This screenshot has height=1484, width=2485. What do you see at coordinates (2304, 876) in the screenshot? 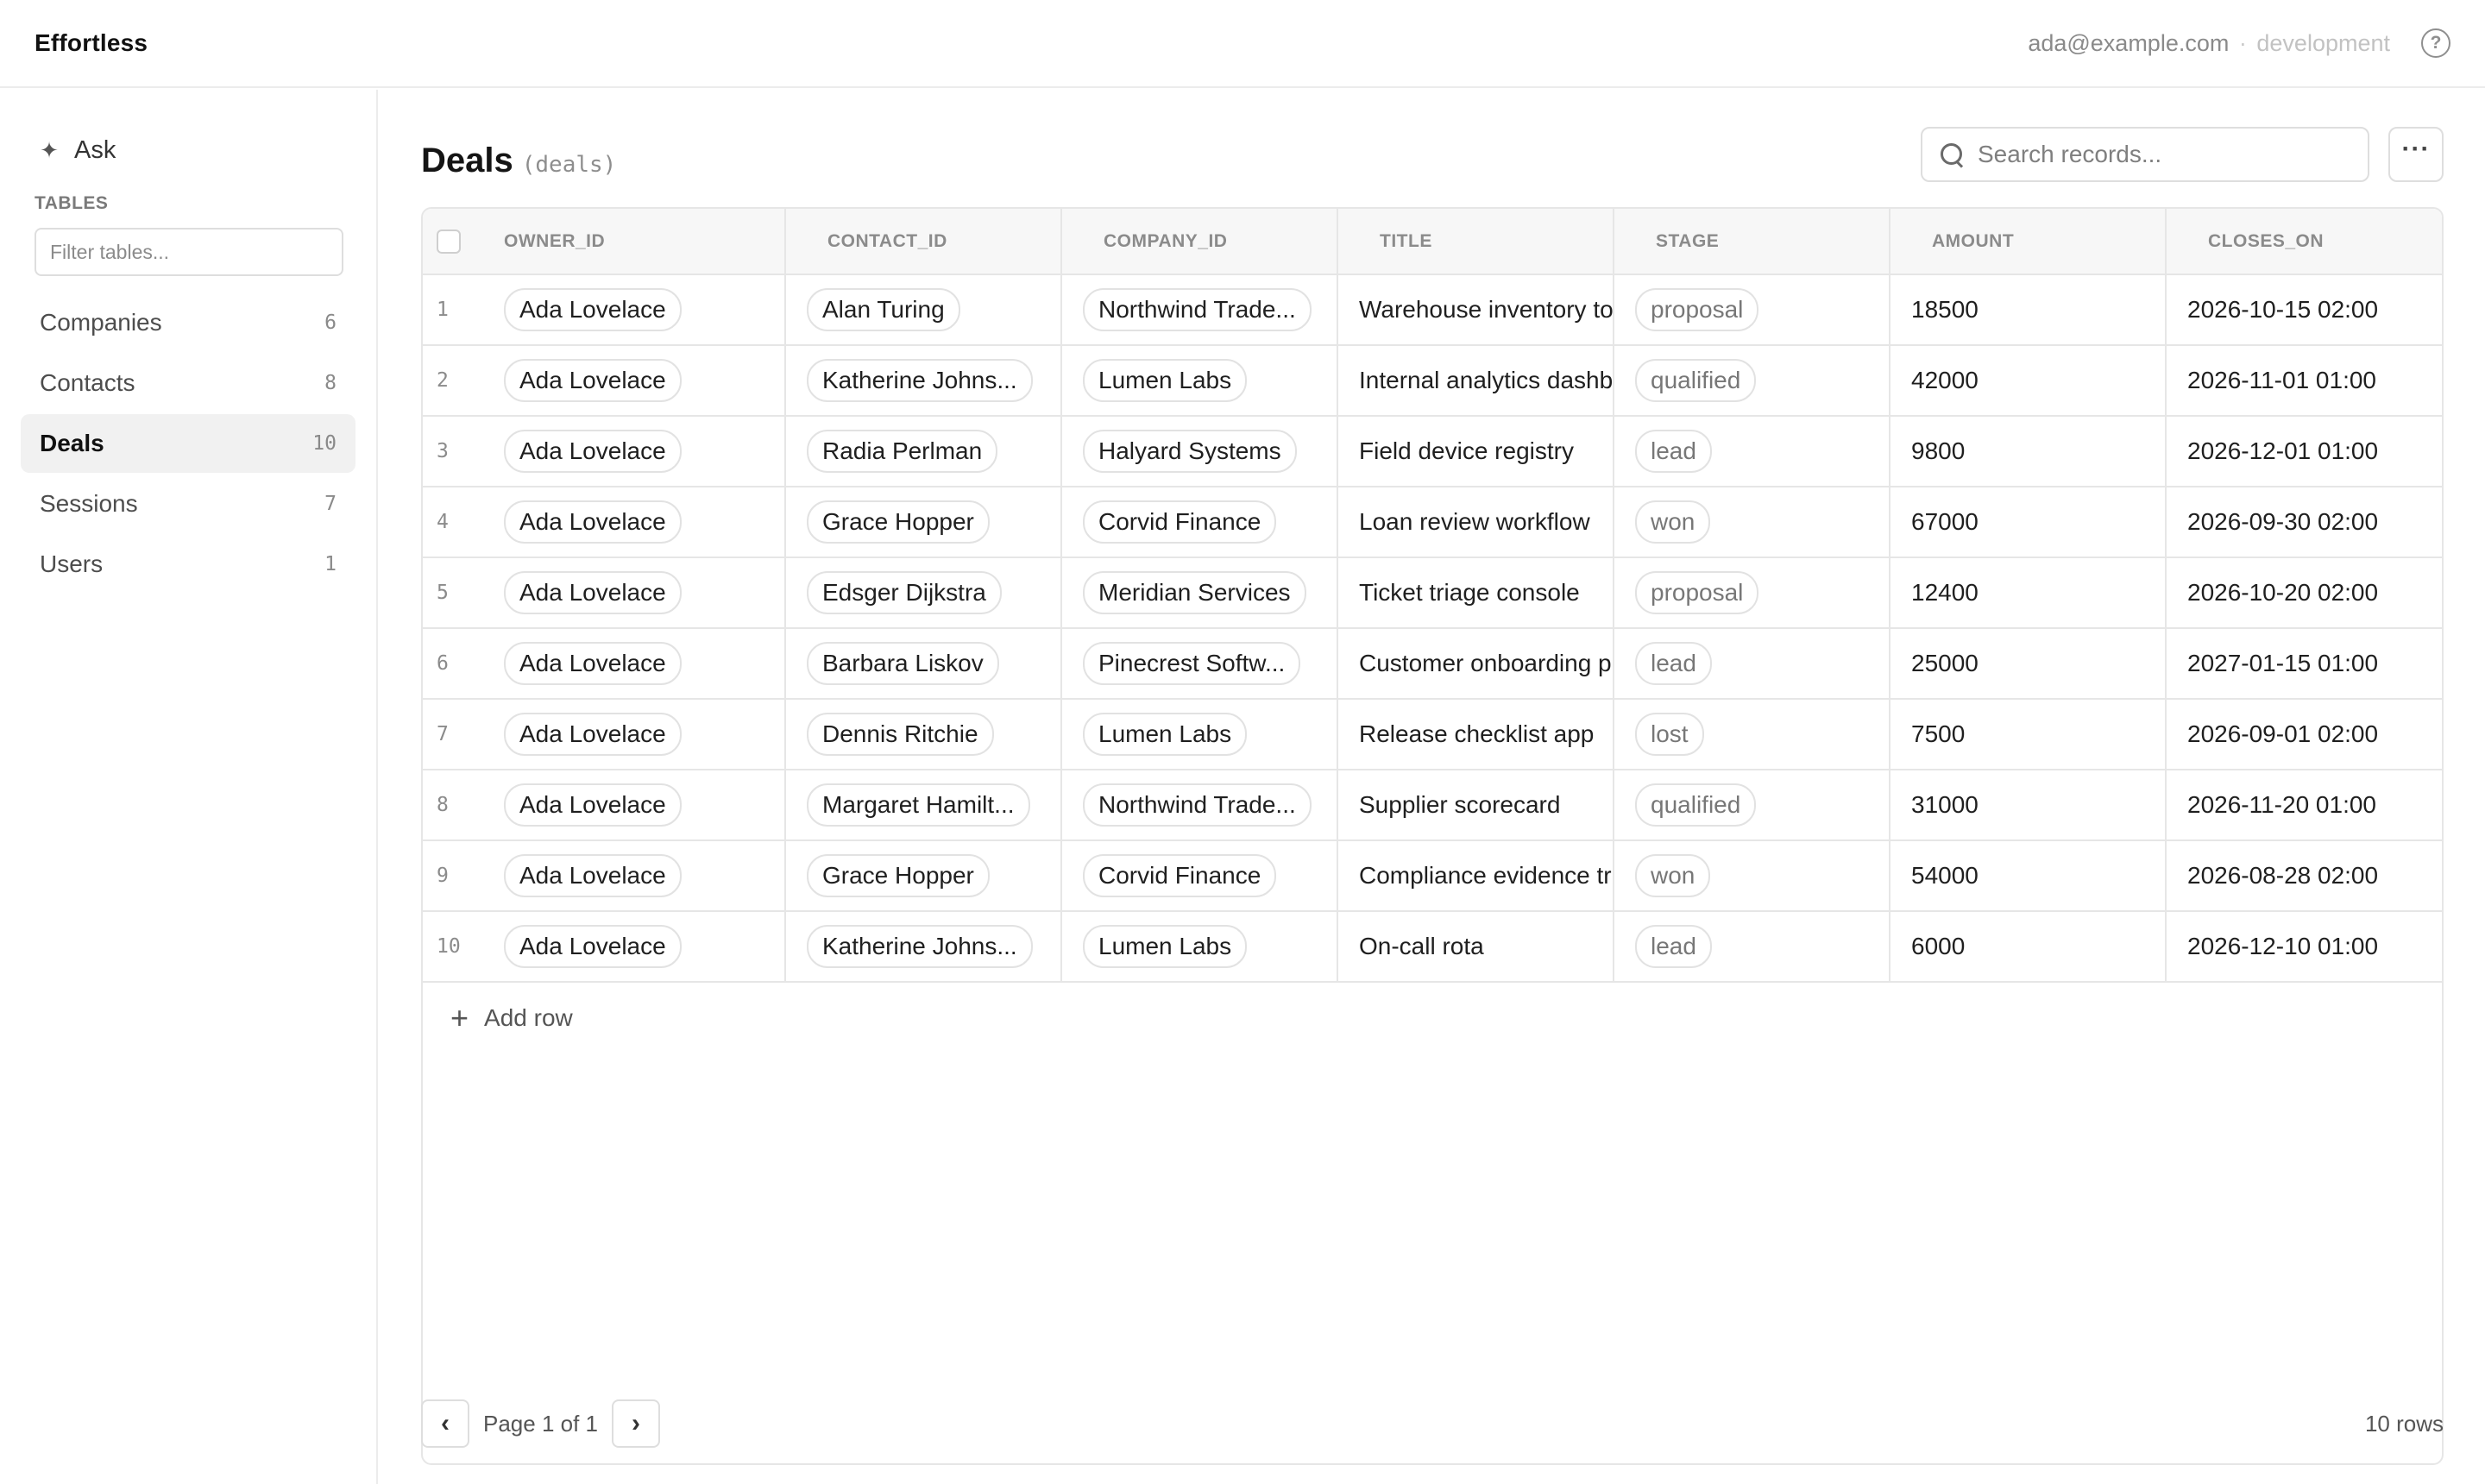
I see `closes-on-cell: 2026-08-28 02:00` at bounding box center [2304, 876].